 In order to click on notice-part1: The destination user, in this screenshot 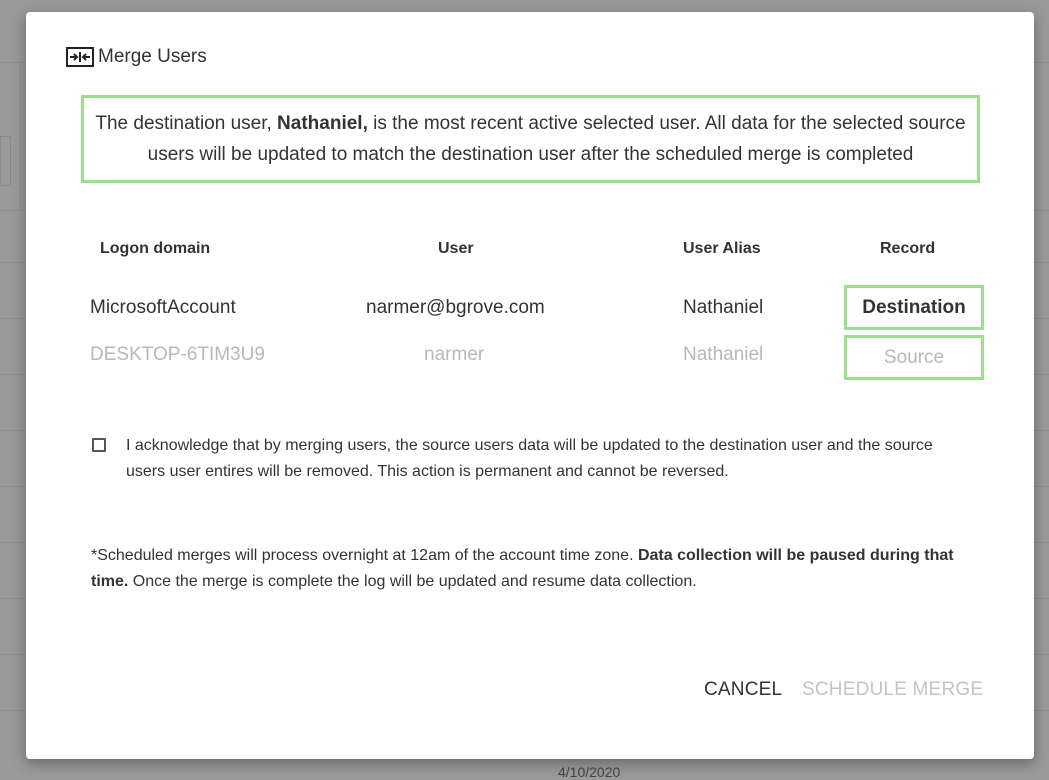, I will do `click(186, 123)`.